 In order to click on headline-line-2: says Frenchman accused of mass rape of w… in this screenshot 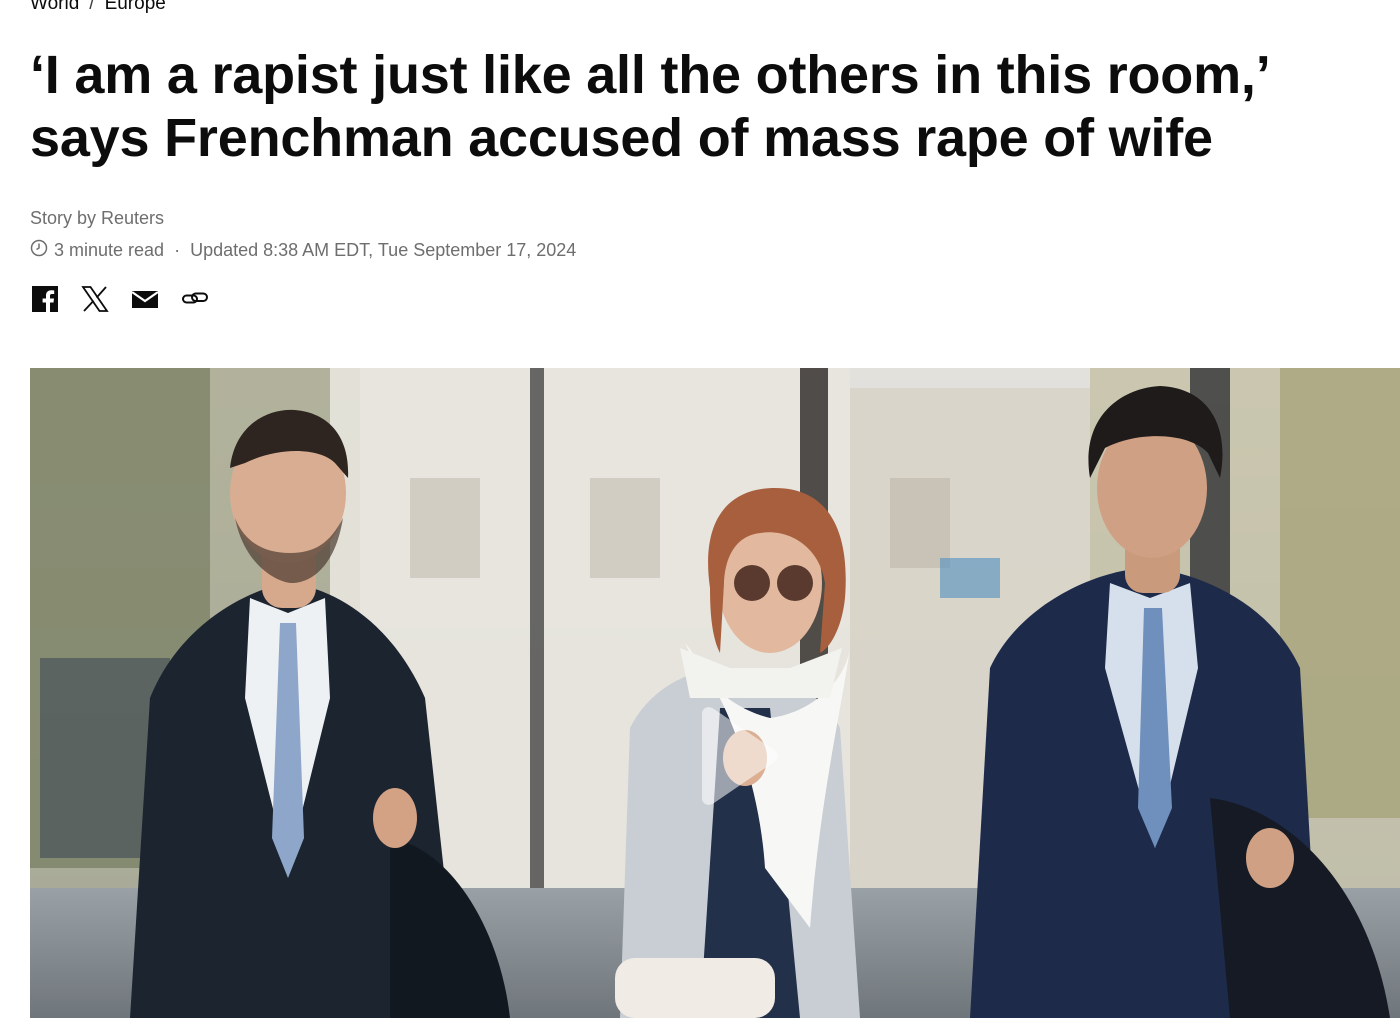, I will do `click(621, 138)`.